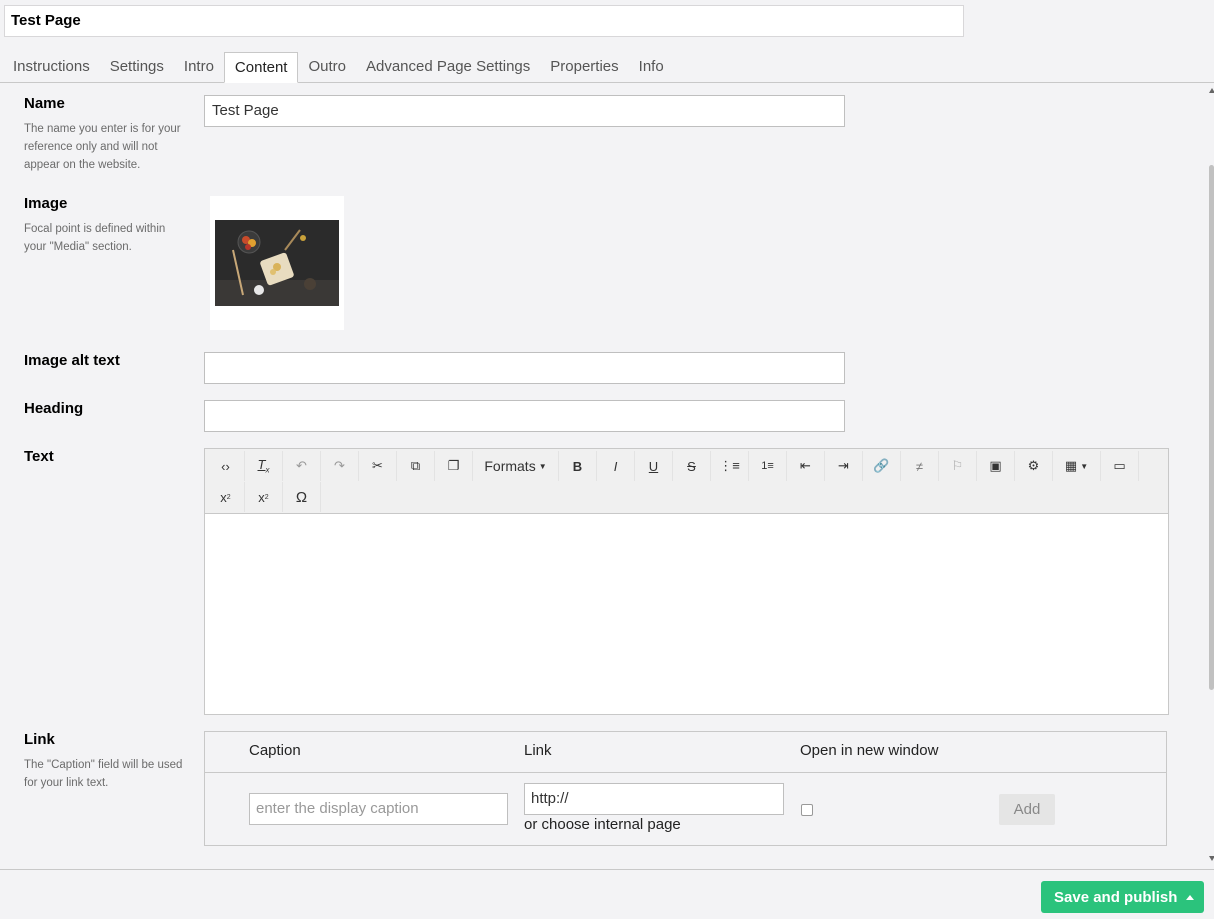 Image resolution: width=1214 pixels, height=919 pixels. I want to click on link-column-header: Link, so click(538, 750).